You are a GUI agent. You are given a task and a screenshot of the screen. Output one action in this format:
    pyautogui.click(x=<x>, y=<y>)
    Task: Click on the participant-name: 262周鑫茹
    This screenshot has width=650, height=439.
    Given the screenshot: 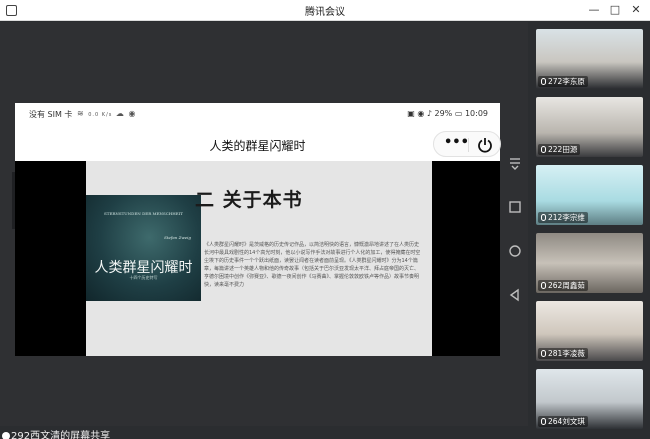 What is the action you would take?
    pyautogui.click(x=563, y=285)
    